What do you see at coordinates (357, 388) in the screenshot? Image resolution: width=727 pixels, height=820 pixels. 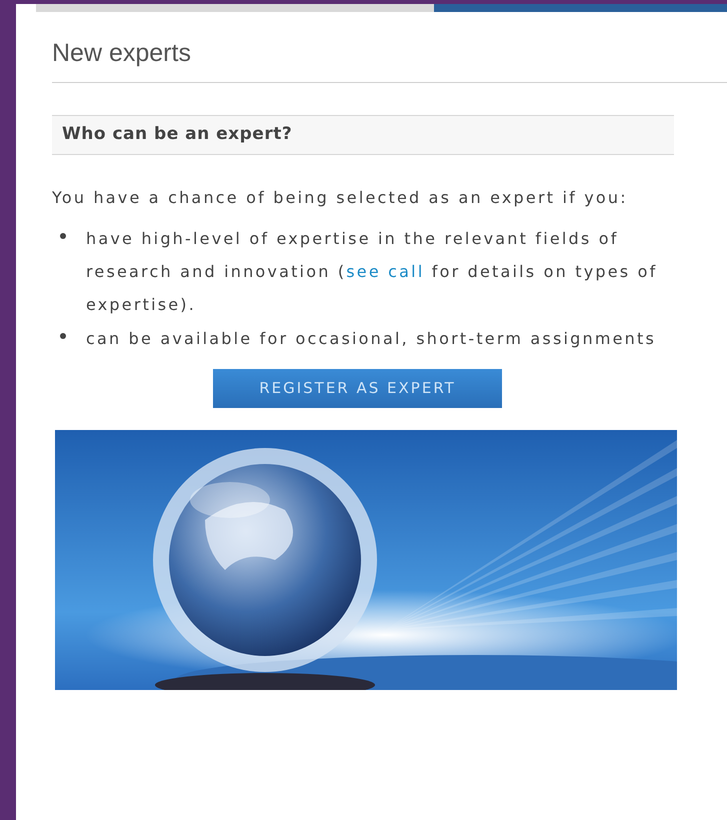 I see `register-button: REGISTER AS EXPERT` at bounding box center [357, 388].